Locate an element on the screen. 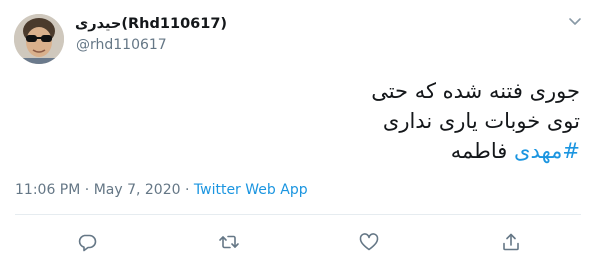  tweet-date: May 7, 2020 is located at coordinates (137, 190).